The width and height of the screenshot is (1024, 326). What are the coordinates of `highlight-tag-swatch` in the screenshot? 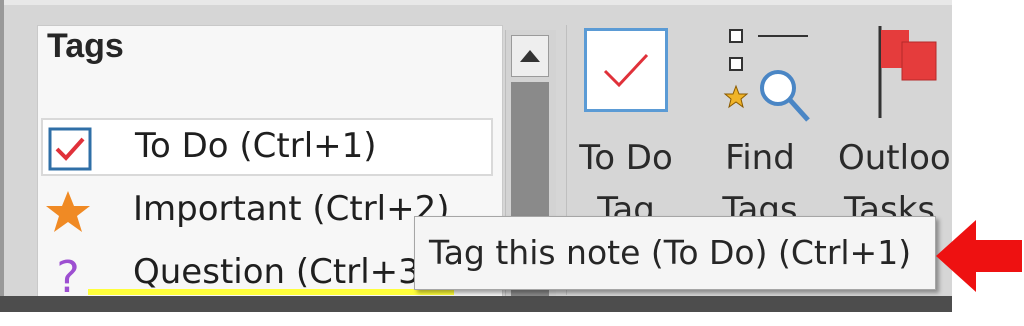 It's located at (271, 292).